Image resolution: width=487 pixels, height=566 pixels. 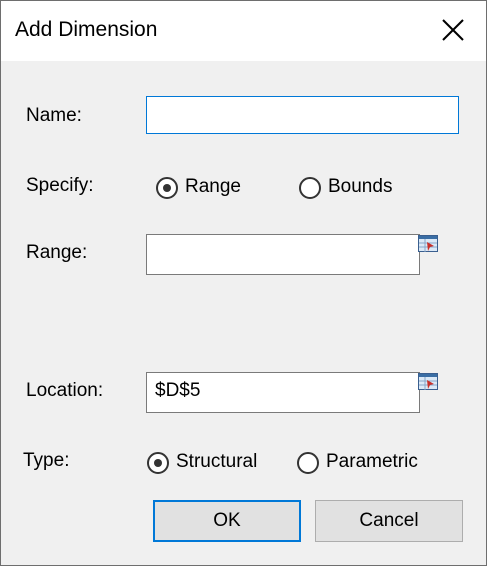 I want to click on name-field, so click(x=302, y=115).